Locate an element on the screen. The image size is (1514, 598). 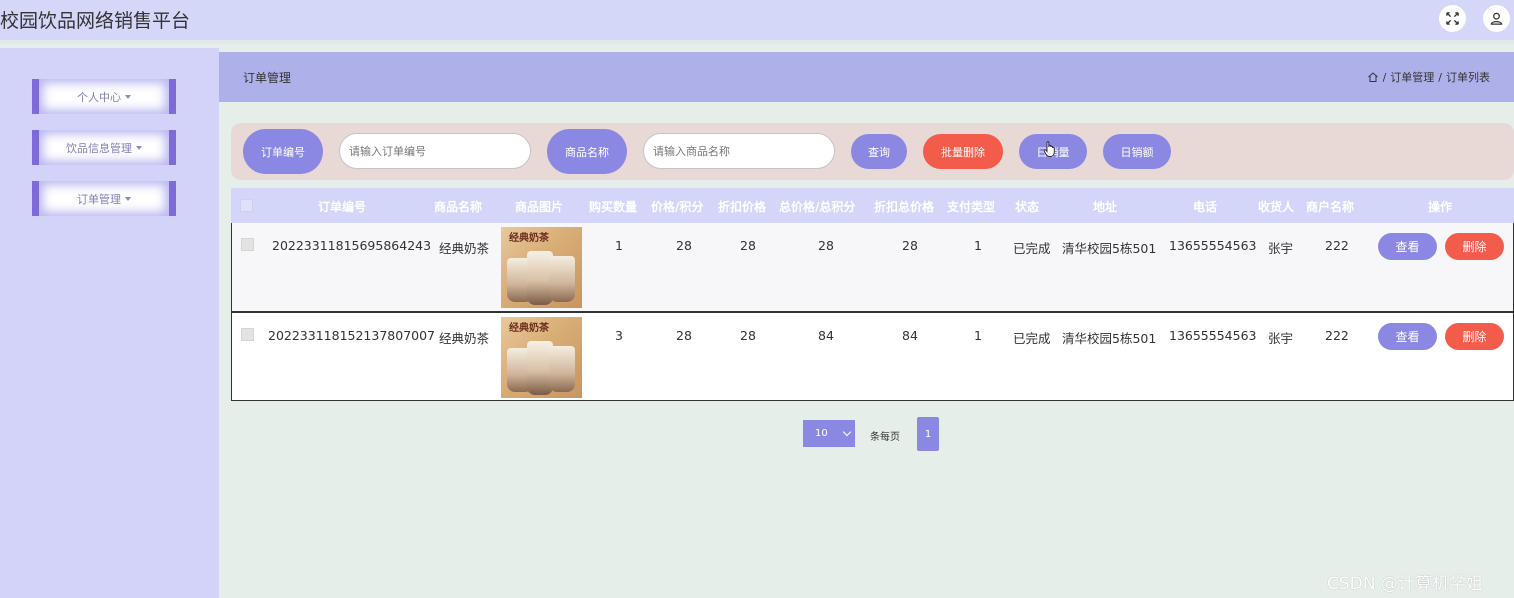
top-header: 校园饮品网络销售平台 is located at coordinates (757, 22).